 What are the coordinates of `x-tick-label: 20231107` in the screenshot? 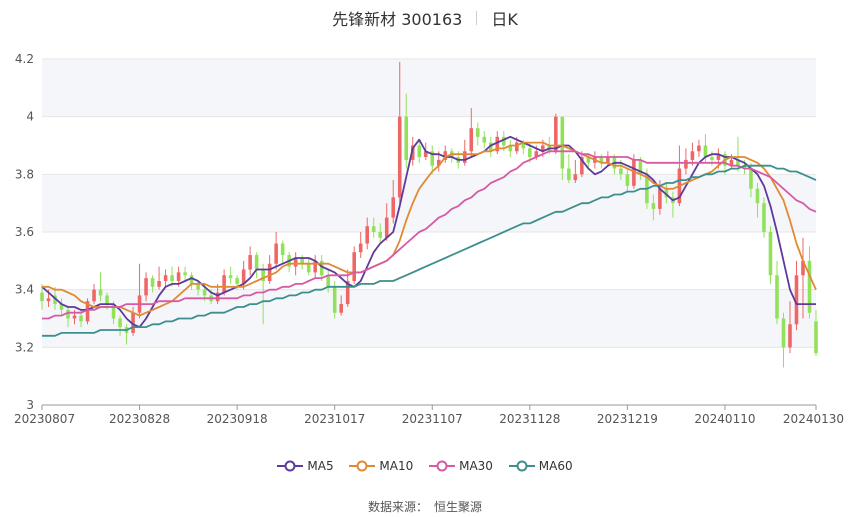 It's located at (432, 419).